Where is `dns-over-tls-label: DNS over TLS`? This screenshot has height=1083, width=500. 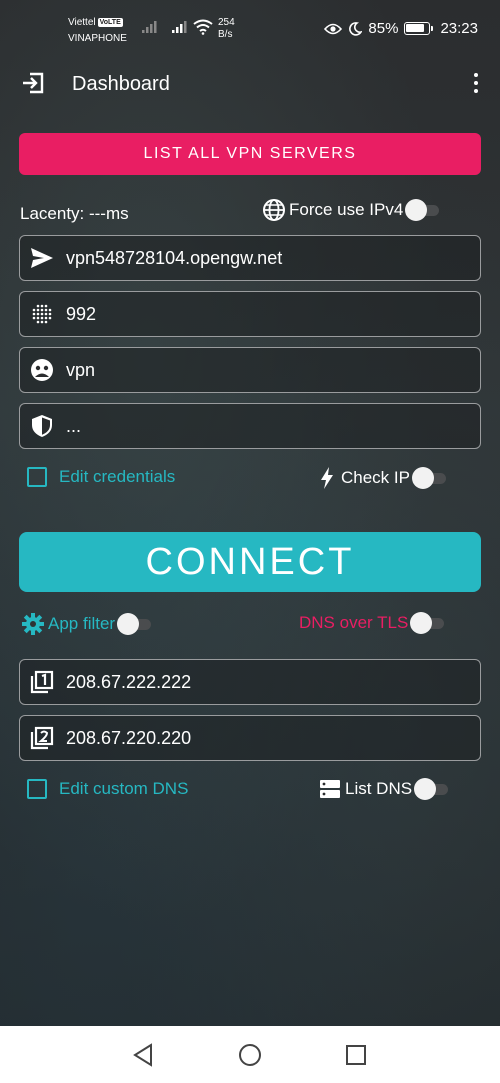
dns-over-tls-label: DNS over TLS is located at coordinates (354, 622).